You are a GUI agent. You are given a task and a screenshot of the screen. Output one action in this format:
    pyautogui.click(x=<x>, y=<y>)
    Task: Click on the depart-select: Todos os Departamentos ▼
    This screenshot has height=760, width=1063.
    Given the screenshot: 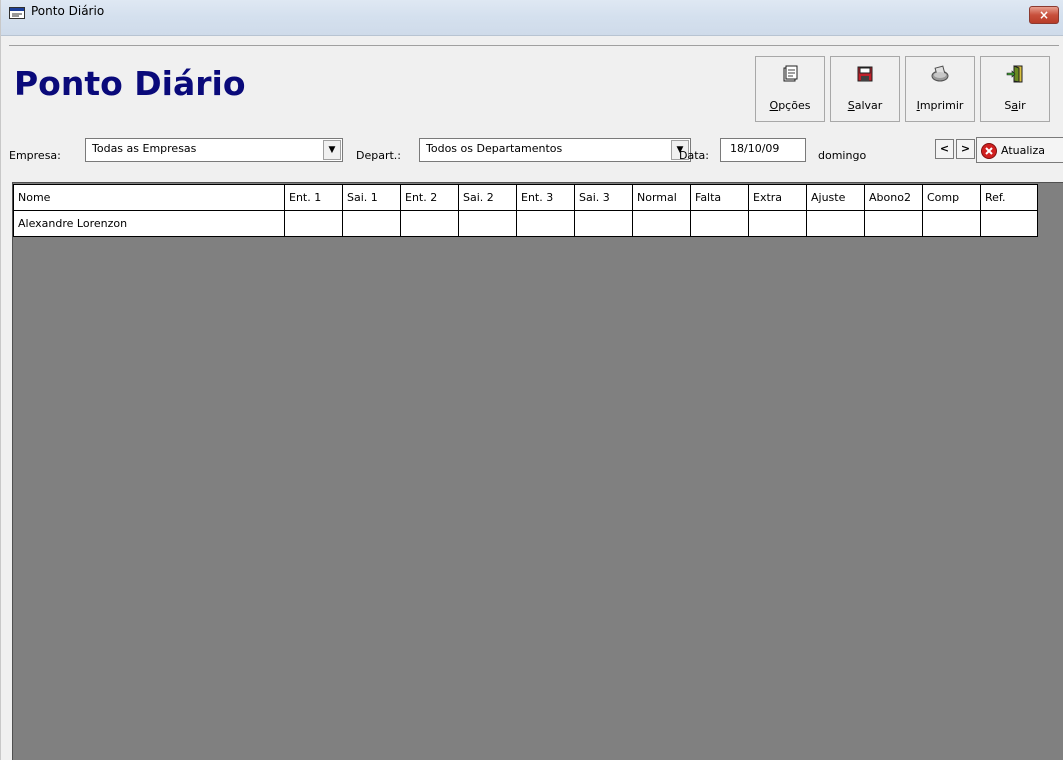 What is the action you would take?
    pyautogui.click(x=555, y=150)
    